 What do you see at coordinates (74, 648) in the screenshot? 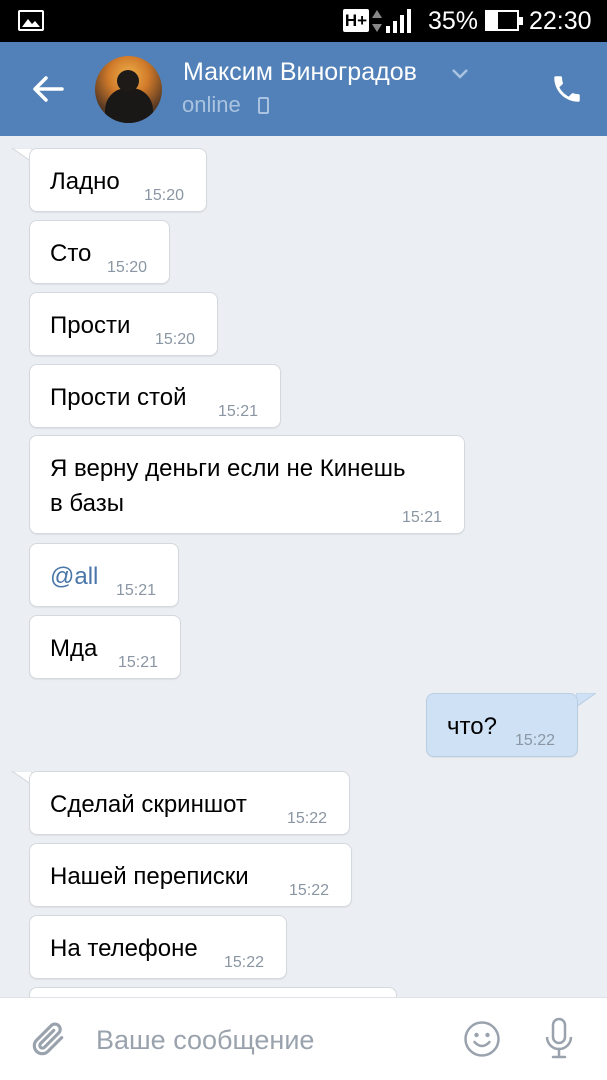
I see `message-text: Мда` at bounding box center [74, 648].